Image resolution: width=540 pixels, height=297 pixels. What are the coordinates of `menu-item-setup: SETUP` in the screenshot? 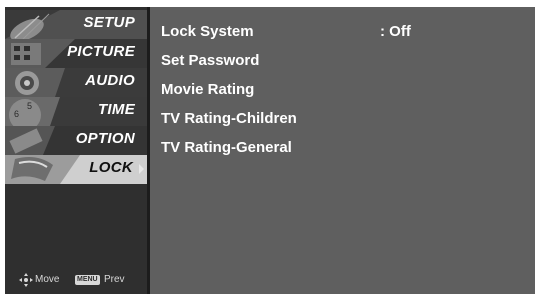 It's located at (76, 24).